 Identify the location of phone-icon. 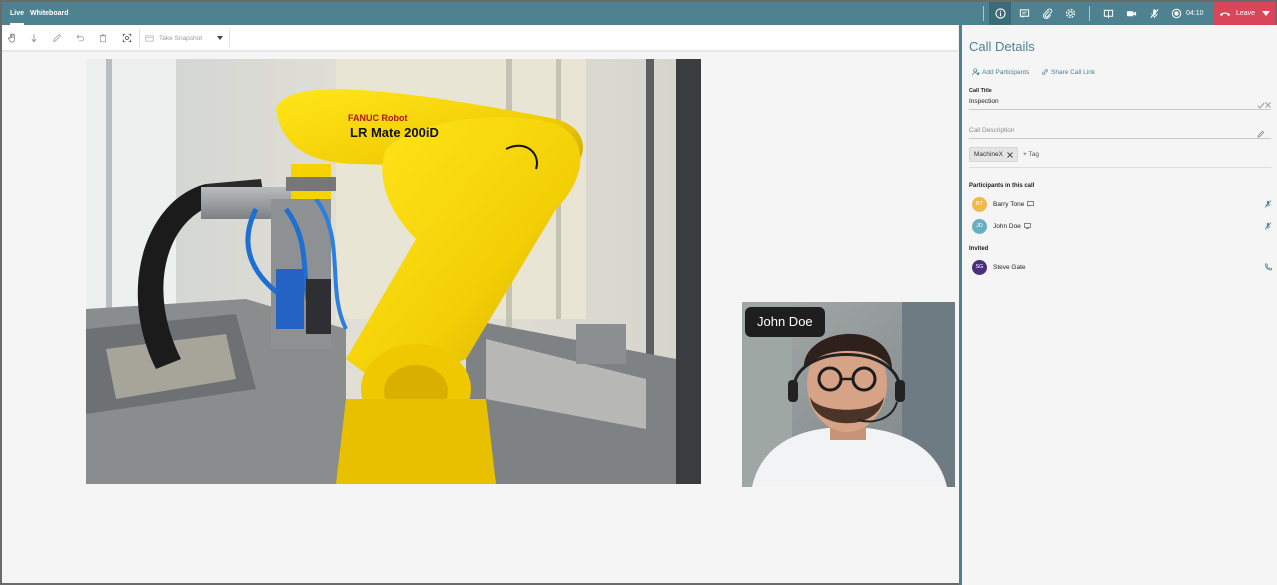
(1268, 267).